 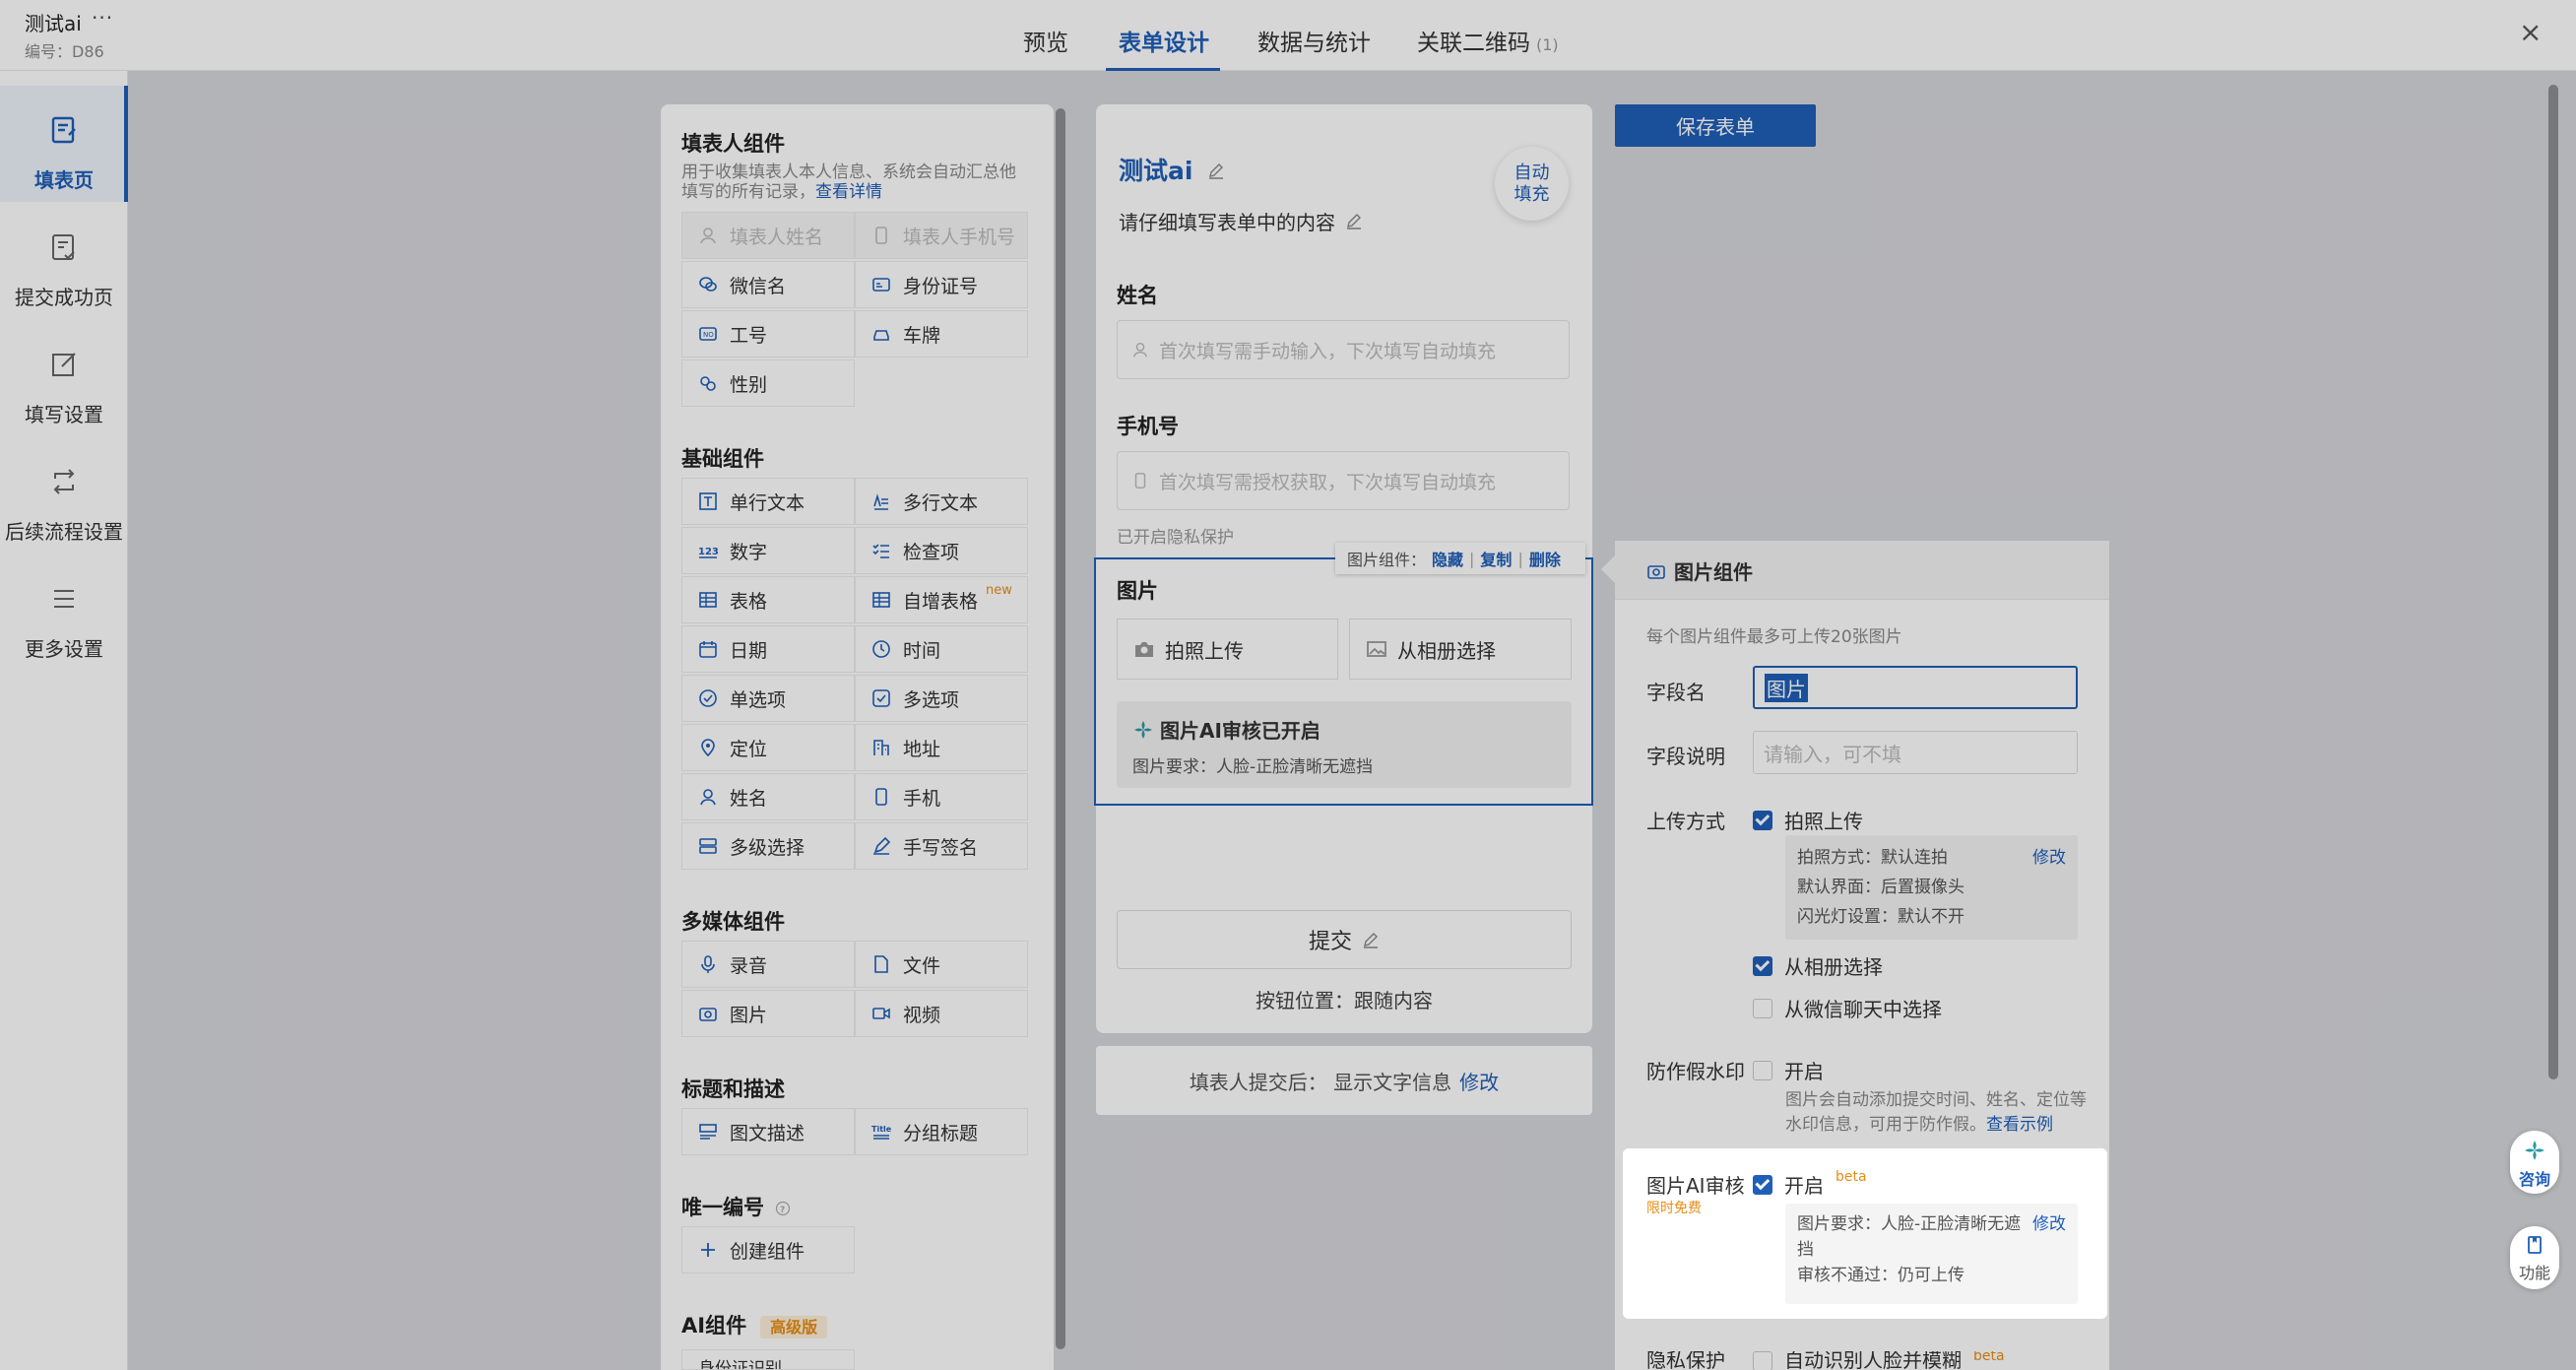 I want to click on tab-data-stats: 数据与统计, so click(x=1314, y=40).